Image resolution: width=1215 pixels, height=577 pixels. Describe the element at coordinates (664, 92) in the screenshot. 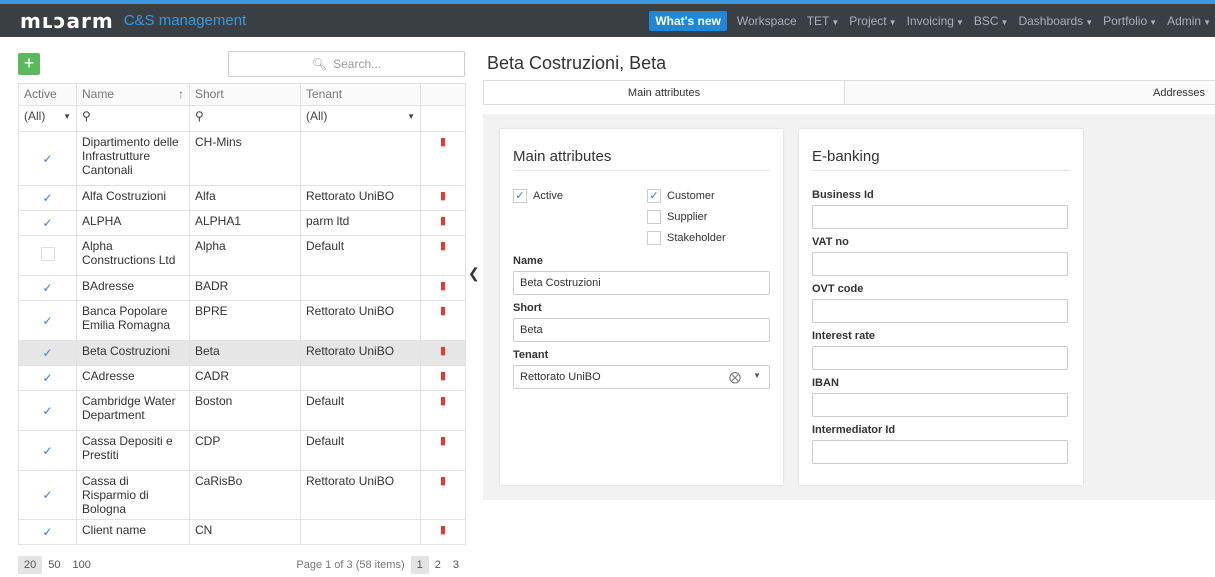

I see `tab-main-attributes: Main attributes` at that location.